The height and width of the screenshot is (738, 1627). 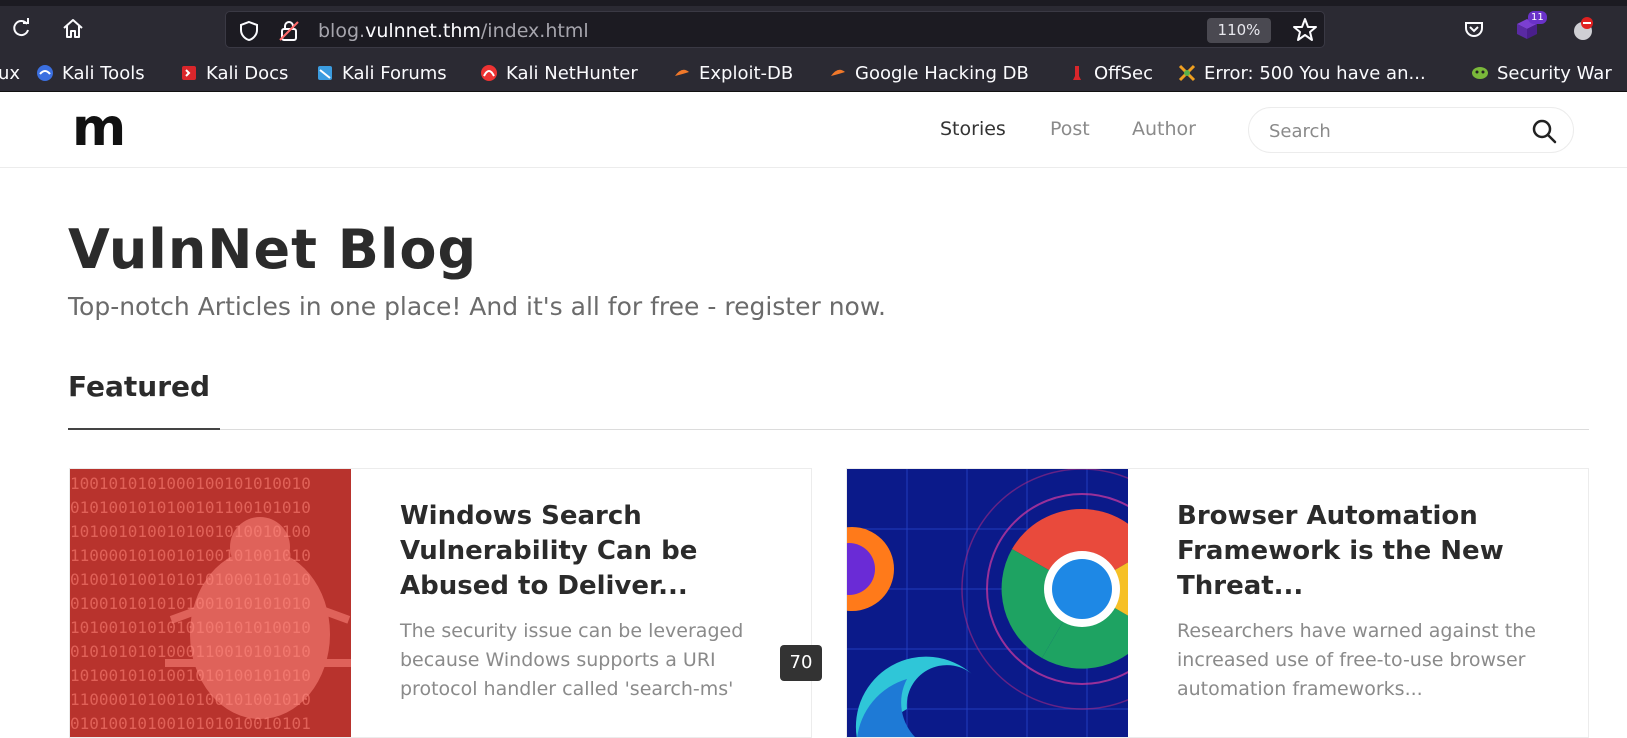 I want to click on site-logo: m, so click(x=99, y=128).